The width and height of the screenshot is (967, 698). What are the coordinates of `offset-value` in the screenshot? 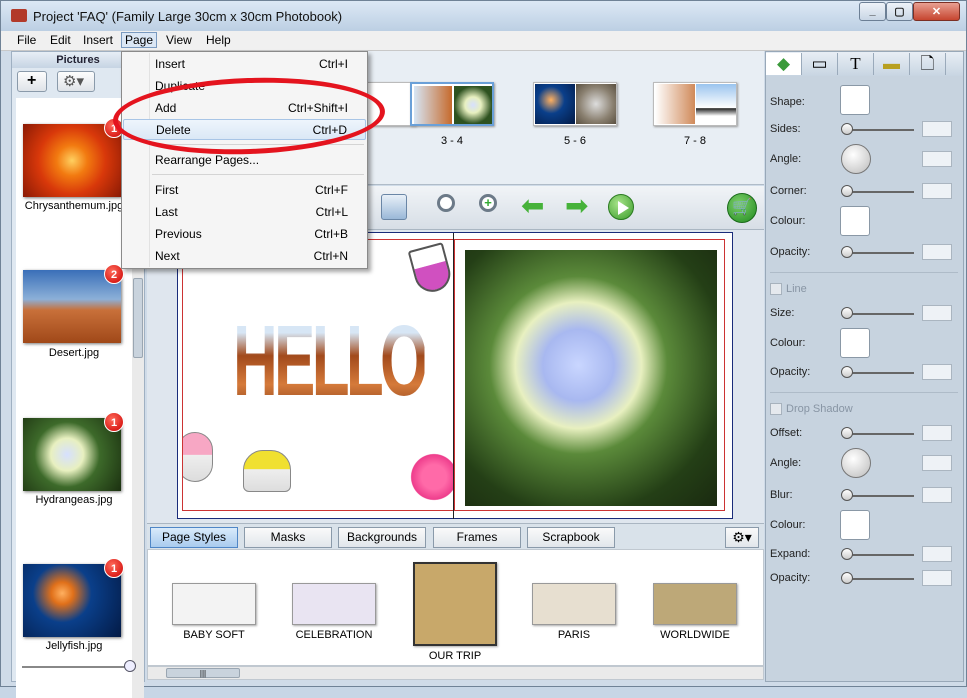 It's located at (937, 433).